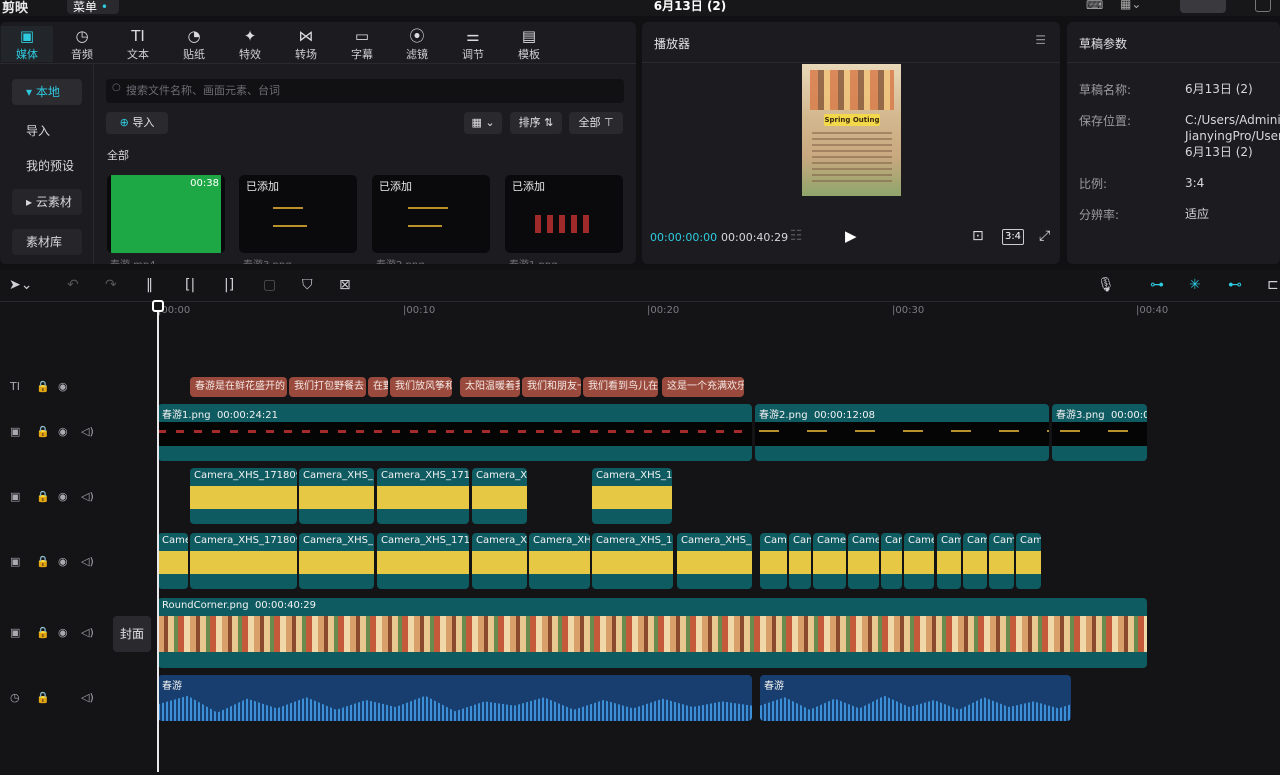 This screenshot has width=1280, height=775. I want to click on playhead, so click(158, 536).